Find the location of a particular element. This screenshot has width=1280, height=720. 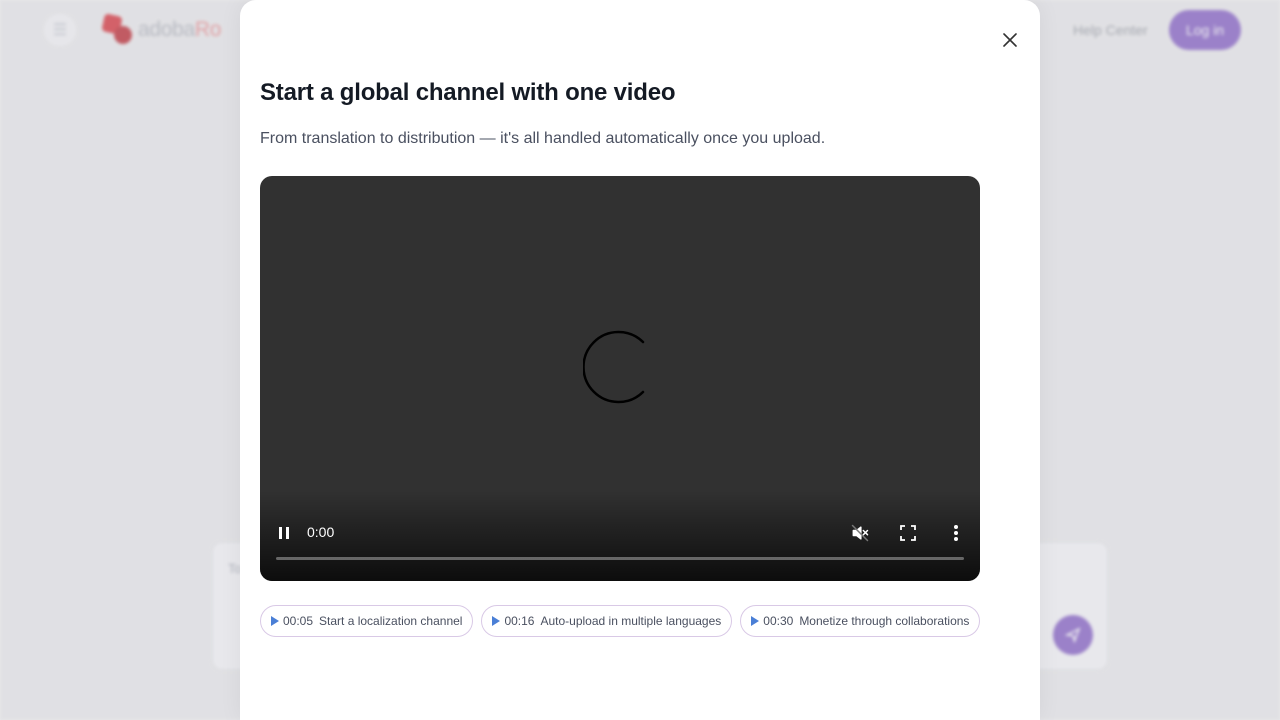

fullscreen-button is located at coordinates (908, 533).